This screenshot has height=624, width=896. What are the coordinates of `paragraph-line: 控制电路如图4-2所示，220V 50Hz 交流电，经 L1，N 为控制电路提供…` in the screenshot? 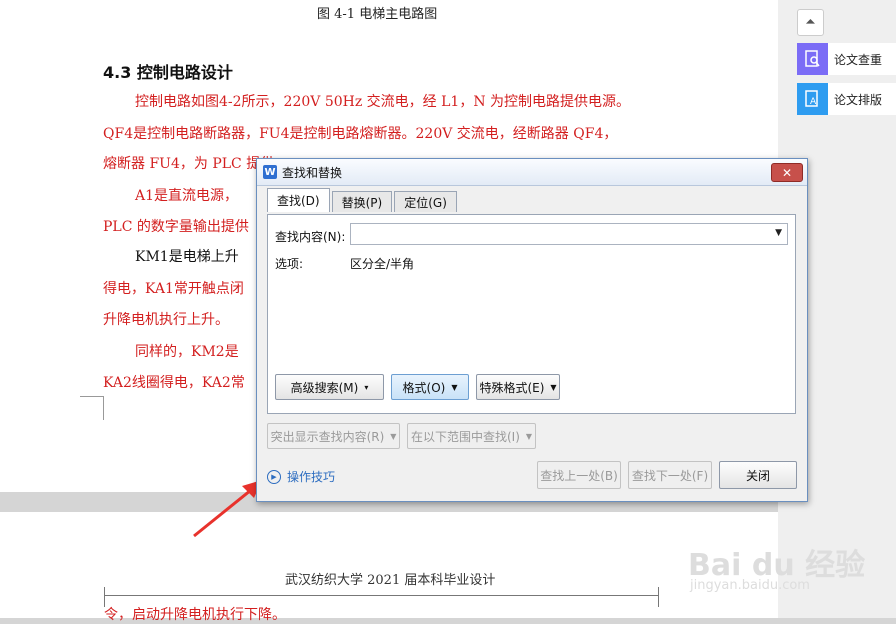 It's located at (383, 102).